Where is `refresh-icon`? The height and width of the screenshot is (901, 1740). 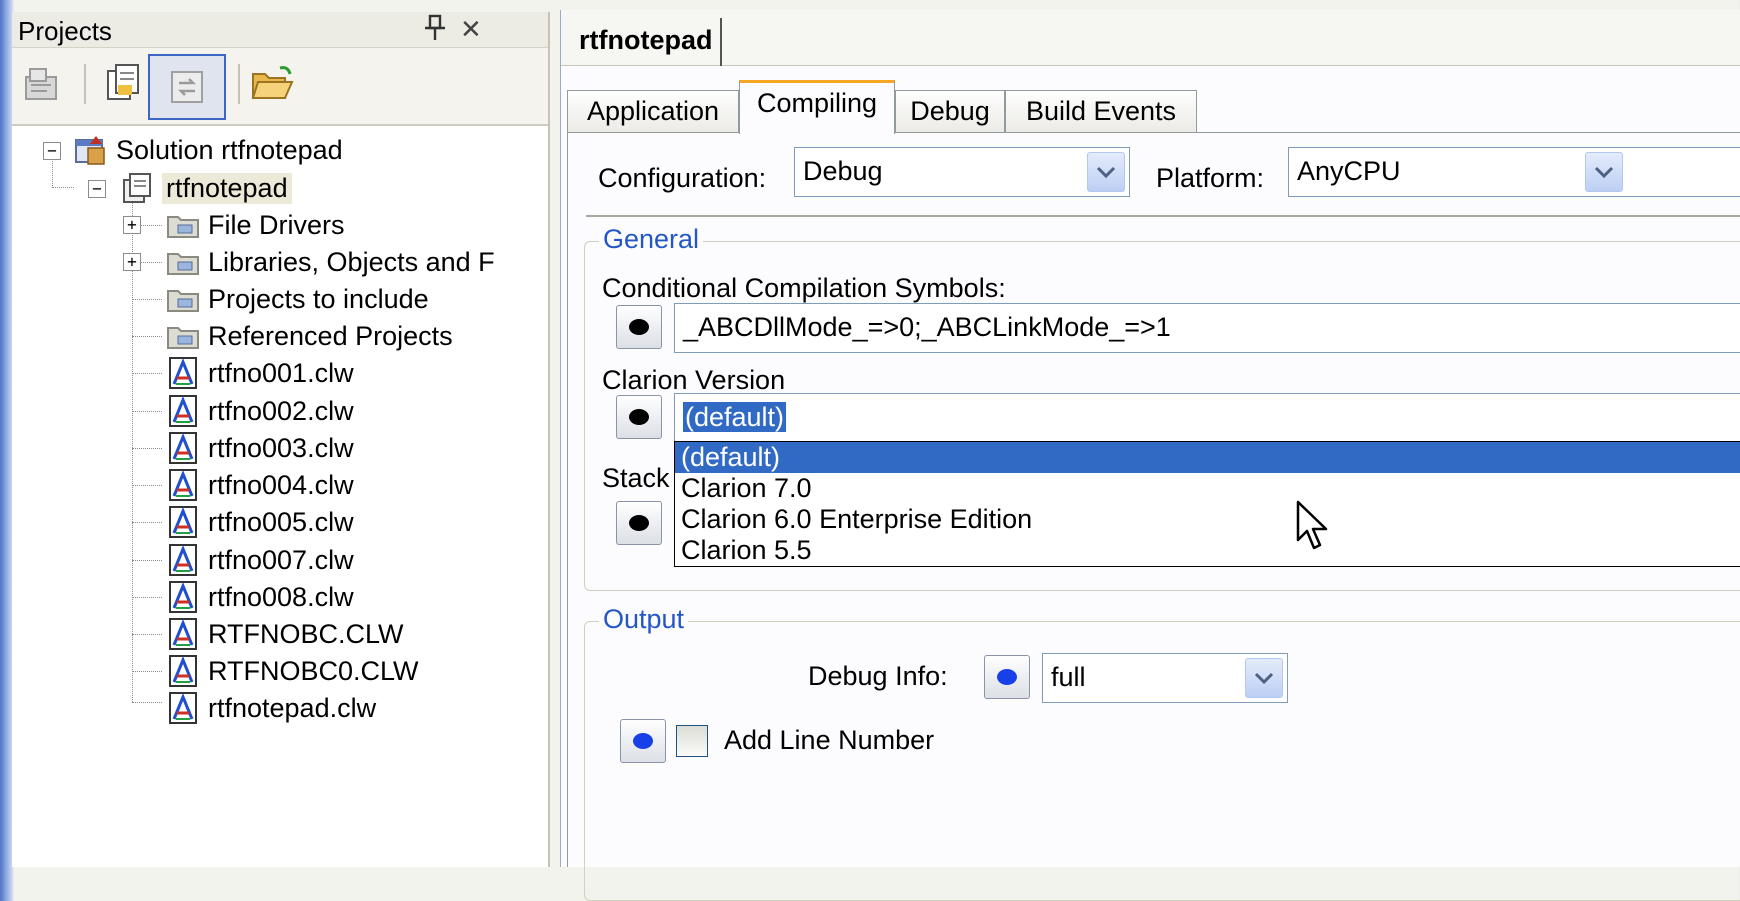 refresh-icon is located at coordinates (187, 87).